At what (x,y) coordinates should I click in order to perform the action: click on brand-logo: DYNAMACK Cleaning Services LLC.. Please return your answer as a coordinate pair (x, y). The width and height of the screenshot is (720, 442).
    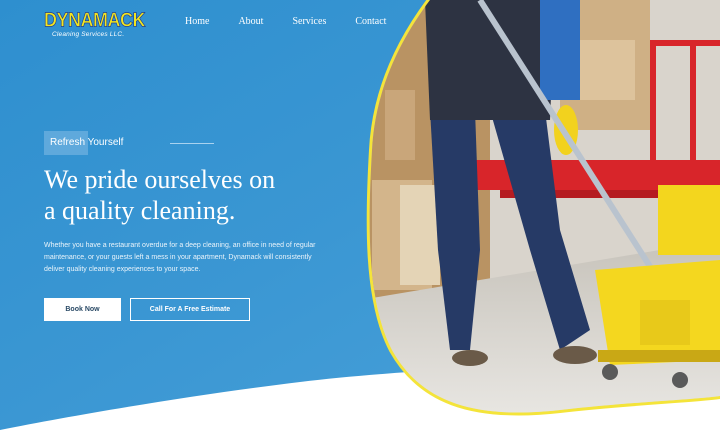
    Looking at the image, I should click on (95, 25).